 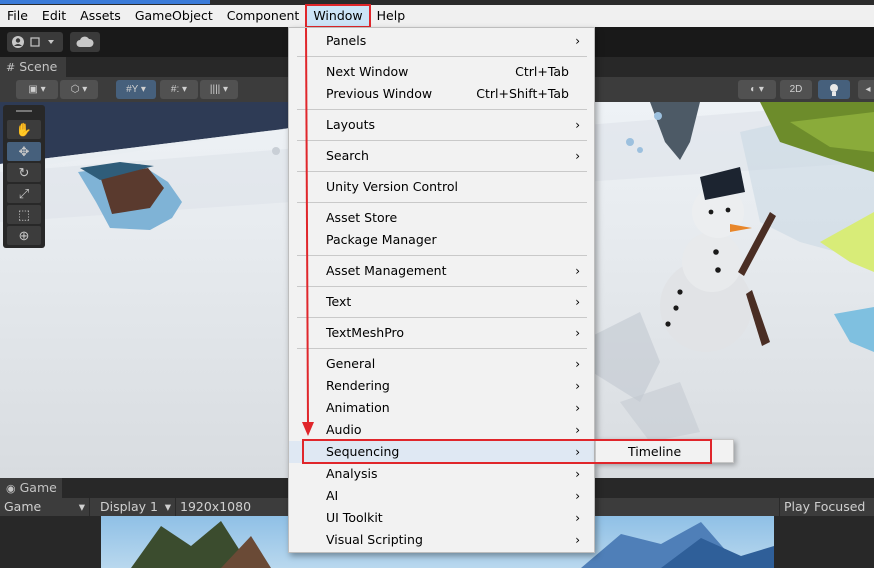 What do you see at coordinates (24, 129) in the screenshot?
I see `view-tool-button: ✋` at bounding box center [24, 129].